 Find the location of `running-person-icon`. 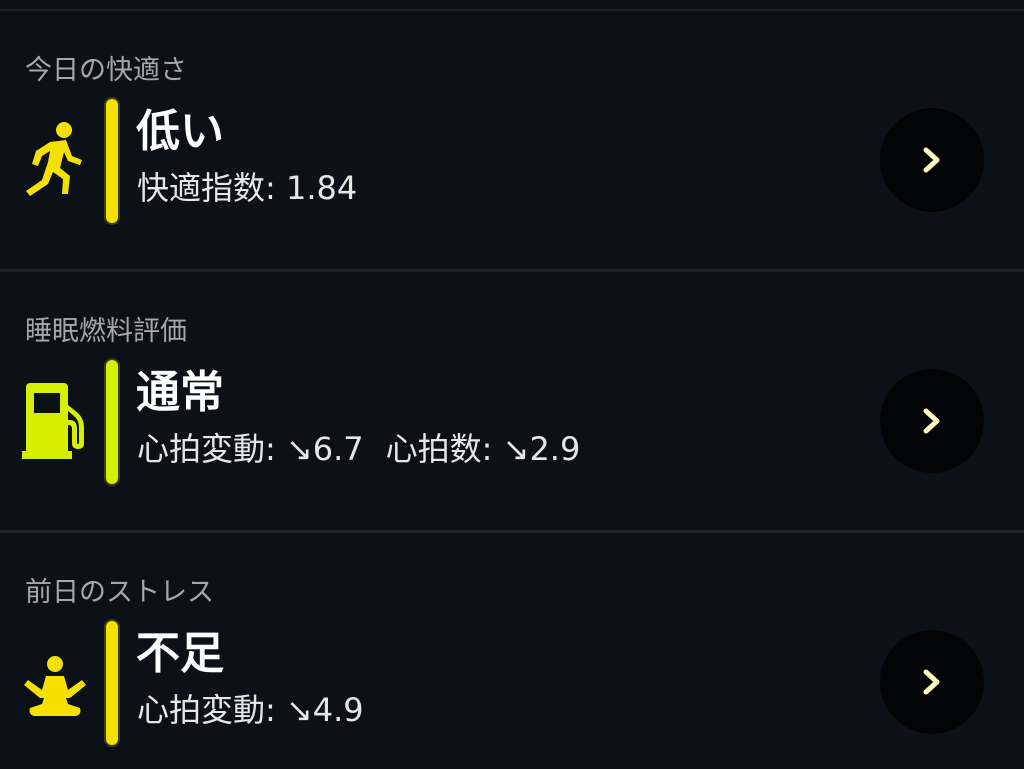

running-person-icon is located at coordinates (55, 163).